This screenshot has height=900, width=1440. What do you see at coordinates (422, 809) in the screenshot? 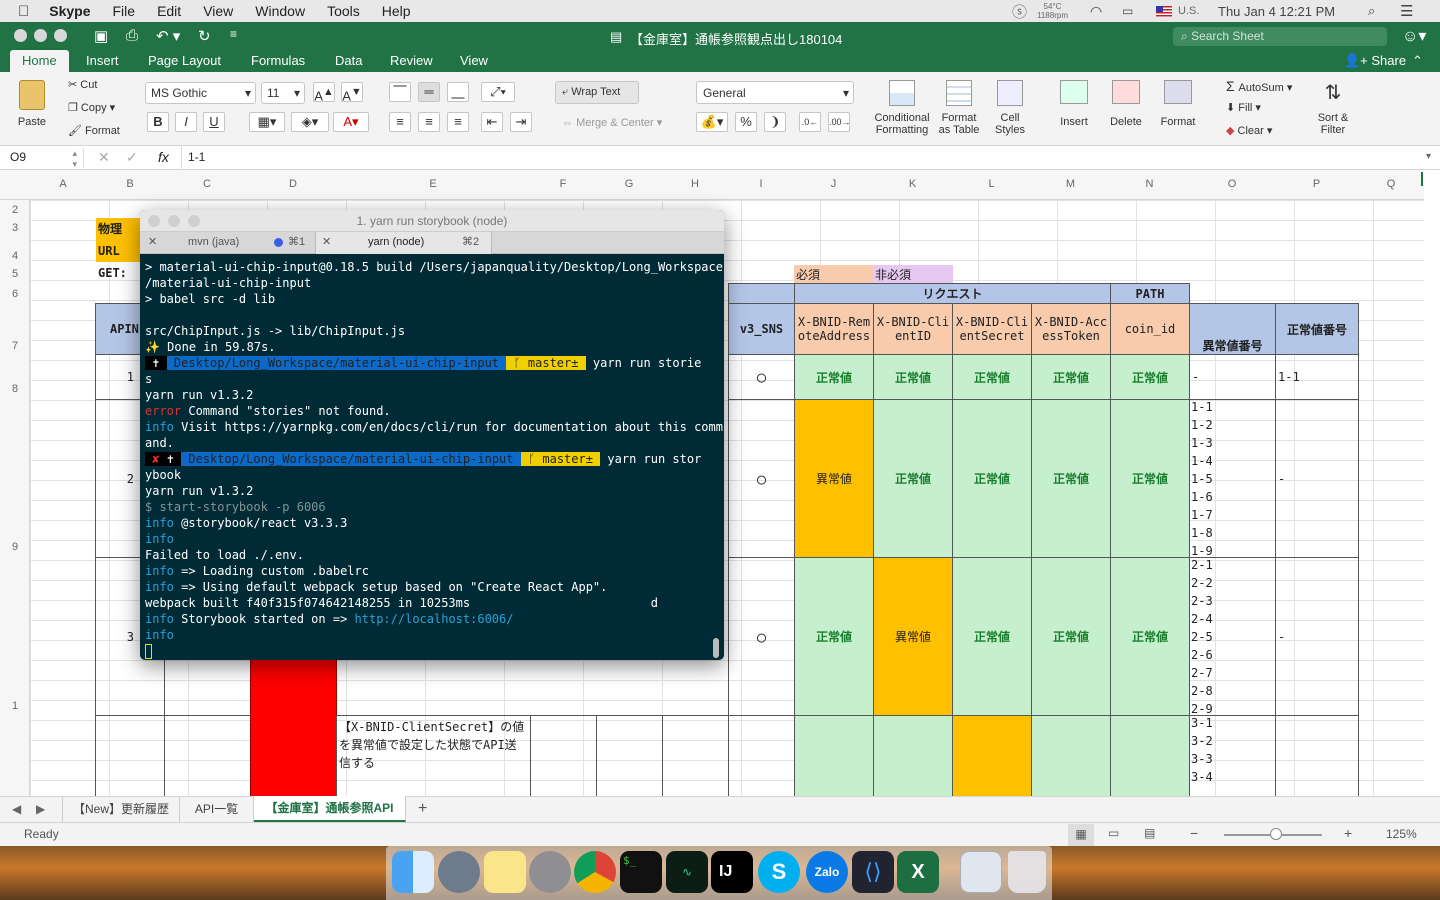
I see `add-sheet-icon: +` at bounding box center [422, 809].